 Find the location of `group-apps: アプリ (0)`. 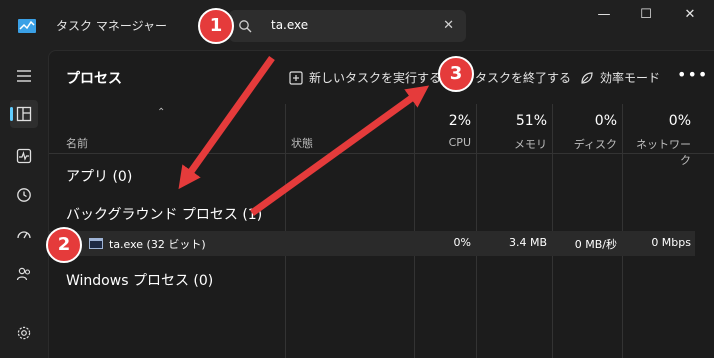

group-apps: アプリ (0) is located at coordinates (99, 176).